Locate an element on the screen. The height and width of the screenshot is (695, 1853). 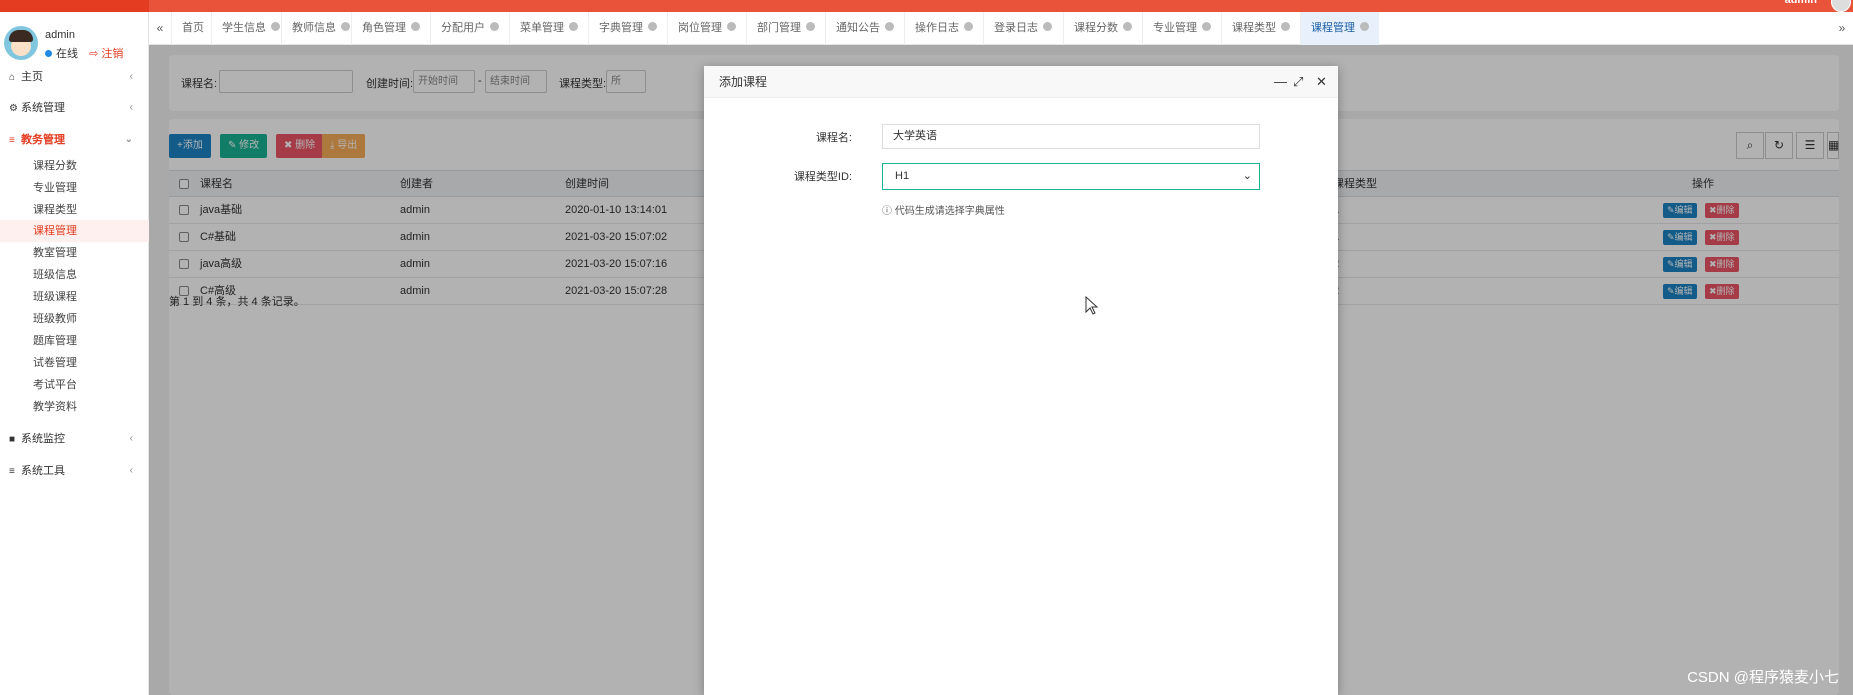
gear-icon: ⚙ is located at coordinates (13, 108).